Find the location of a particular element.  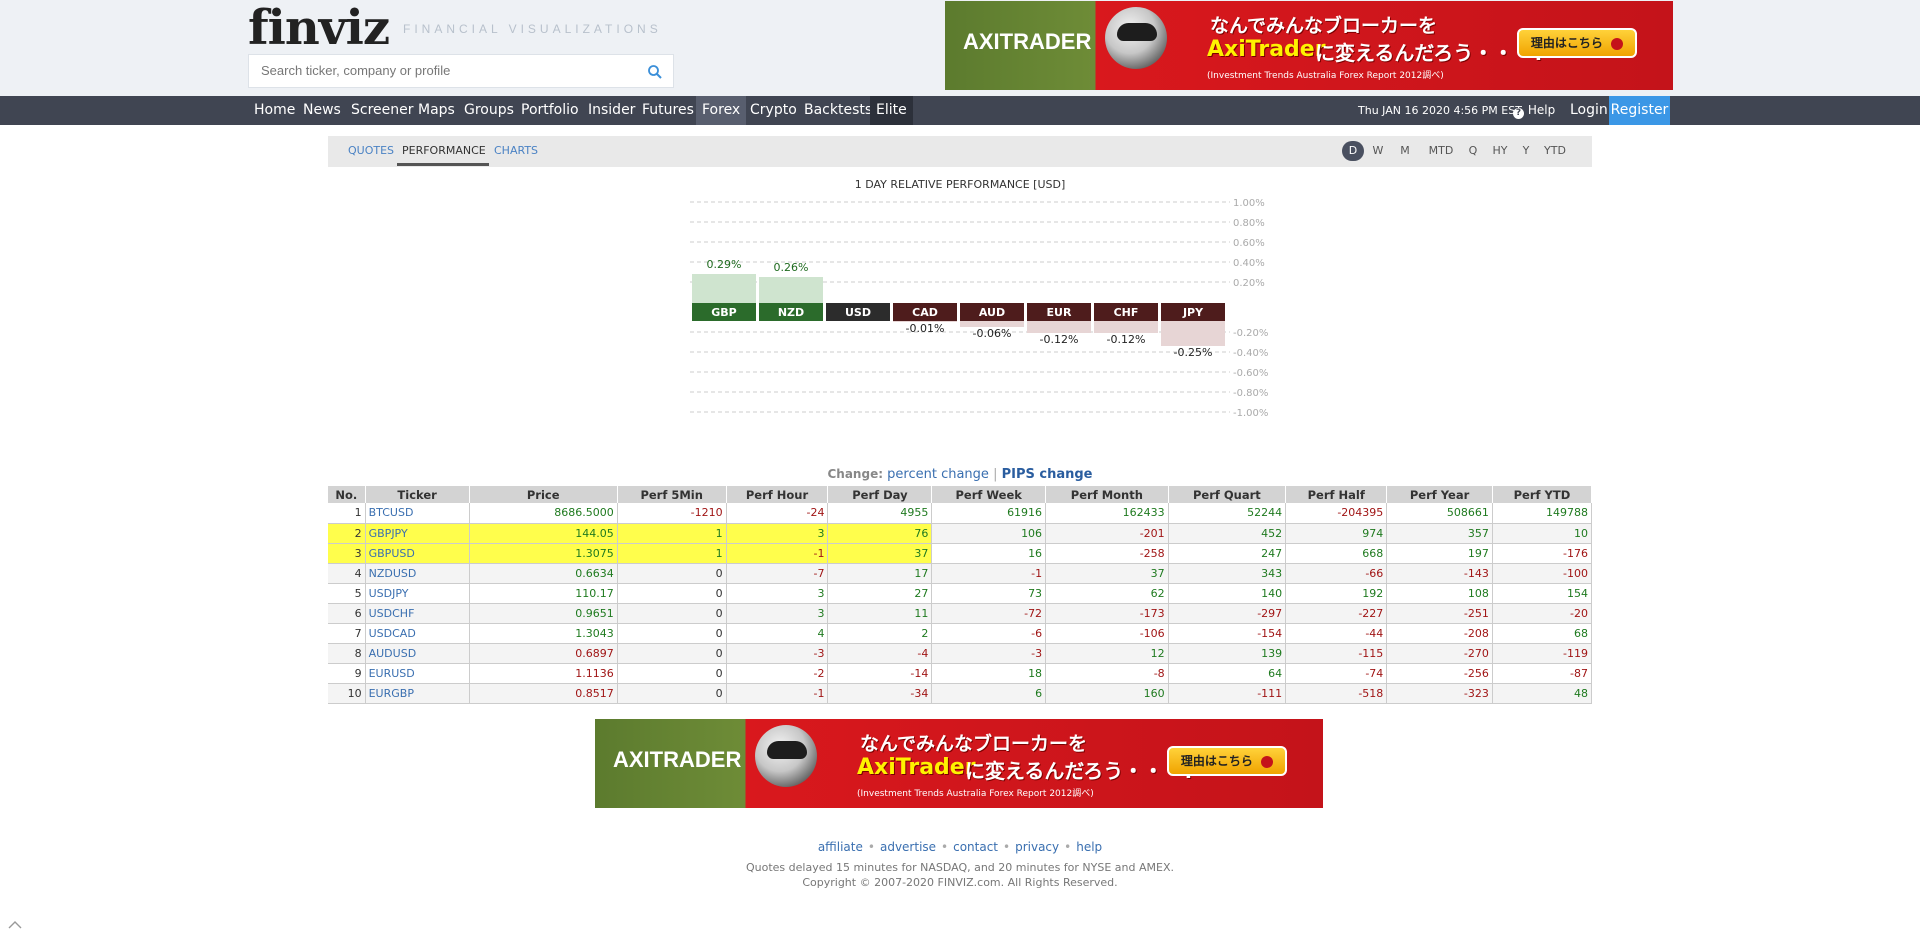

perf-cell: -258 is located at coordinates (1107, 553).